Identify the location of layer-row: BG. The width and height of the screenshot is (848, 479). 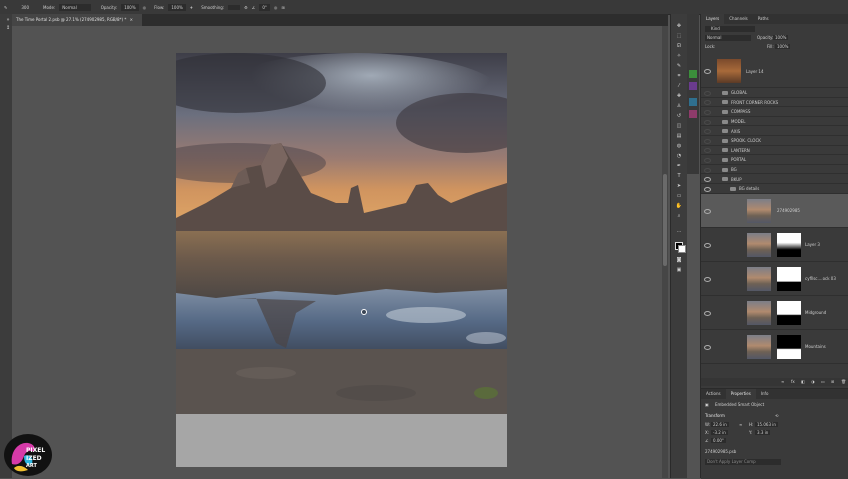
(774, 170).